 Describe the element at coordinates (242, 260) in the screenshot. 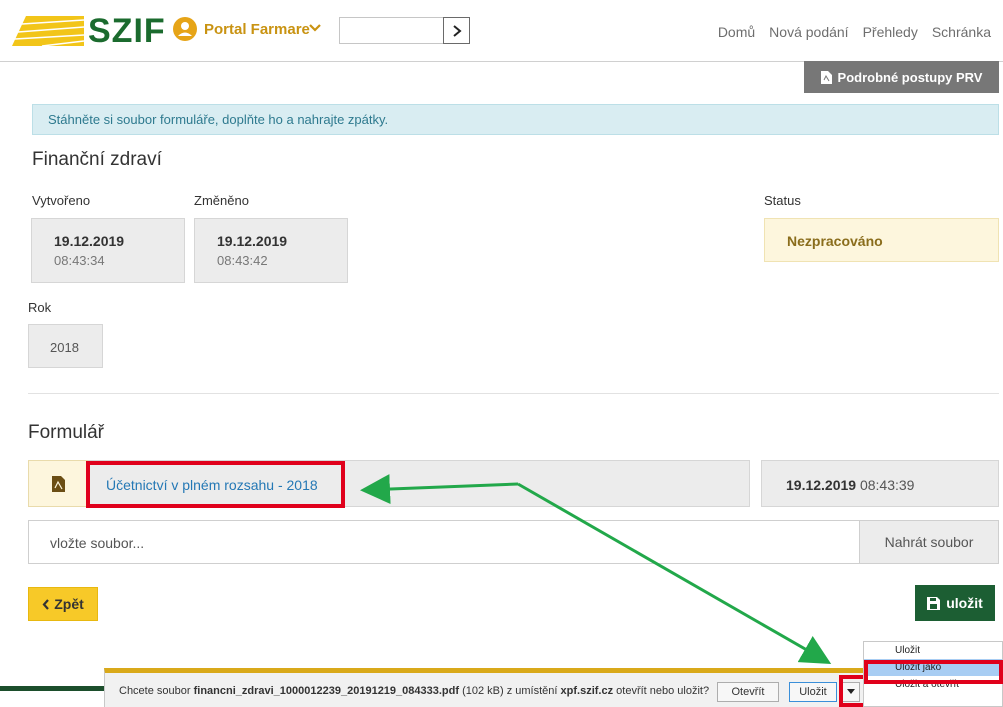

I see `changed-time: 08:43:42` at that location.